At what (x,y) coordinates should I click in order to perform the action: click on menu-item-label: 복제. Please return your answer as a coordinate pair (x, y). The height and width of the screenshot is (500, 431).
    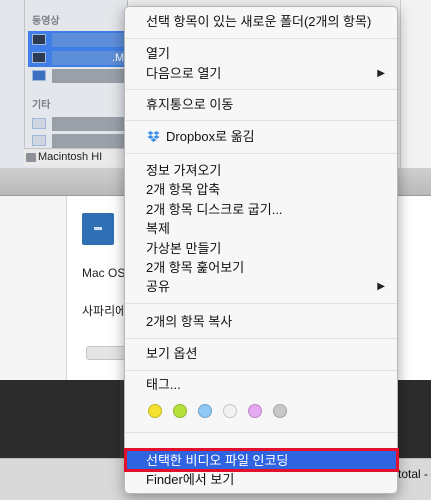
    Looking at the image, I should click on (158, 228).